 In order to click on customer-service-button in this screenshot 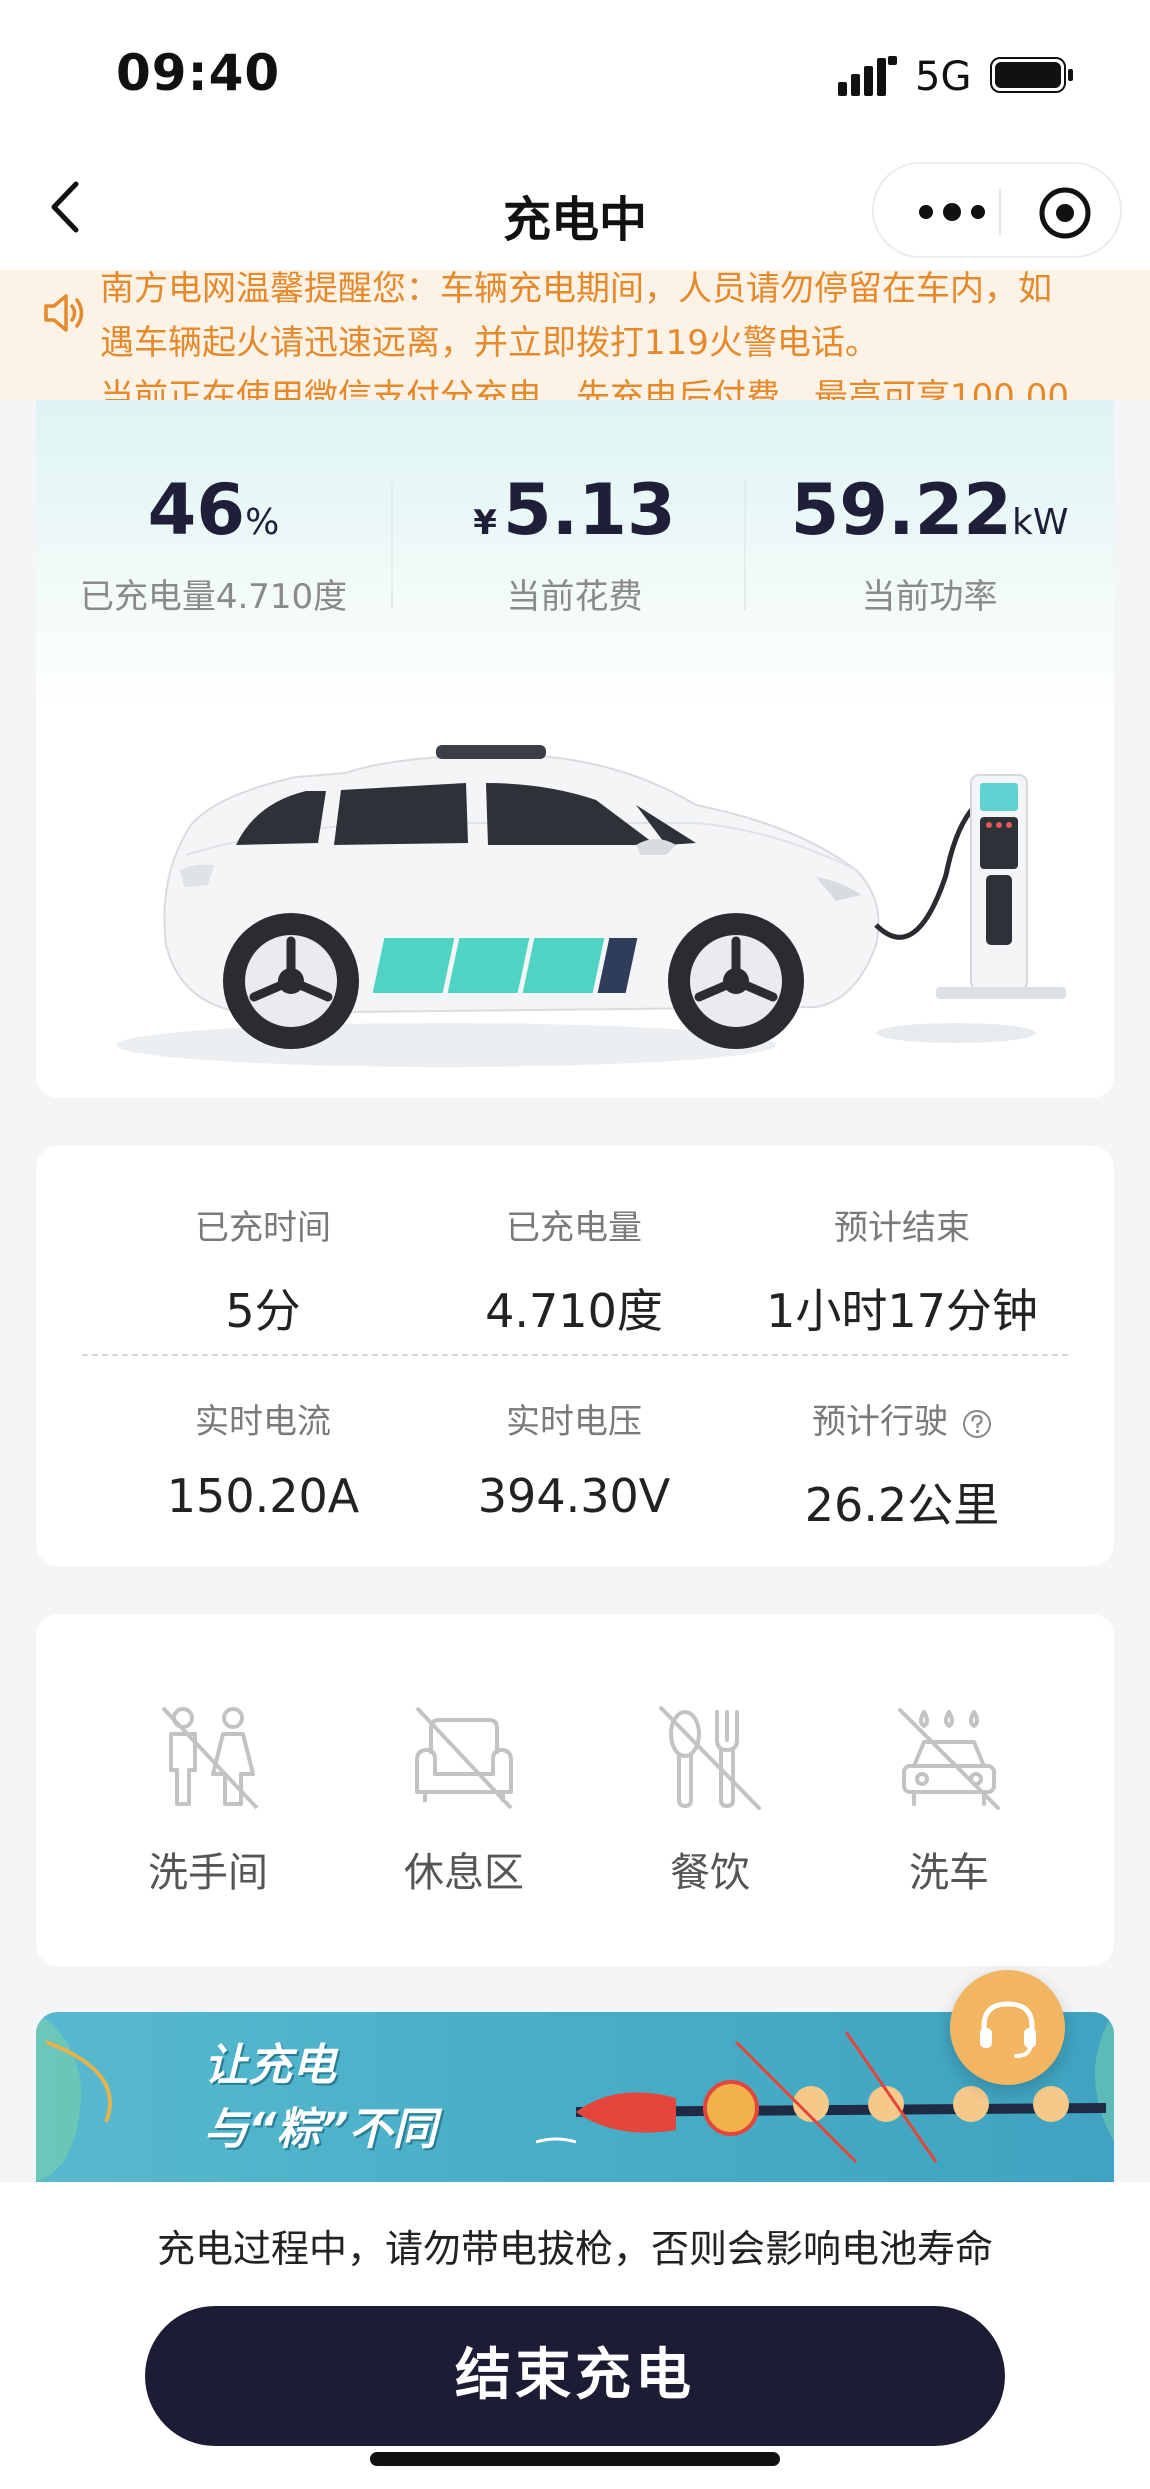, I will do `click(1007, 2027)`.